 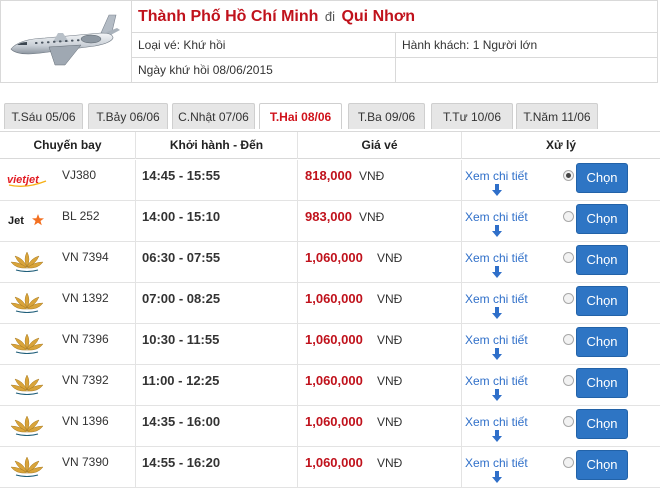 What do you see at coordinates (300, 116) in the screenshot?
I see `tab-date-0806: T.Hai 08/06` at bounding box center [300, 116].